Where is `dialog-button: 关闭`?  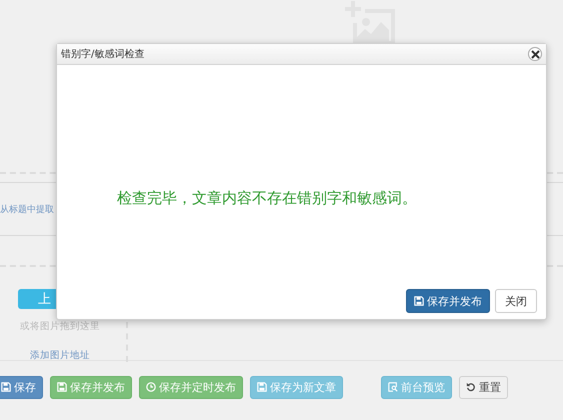
dialog-button: 关闭 is located at coordinates (516, 301).